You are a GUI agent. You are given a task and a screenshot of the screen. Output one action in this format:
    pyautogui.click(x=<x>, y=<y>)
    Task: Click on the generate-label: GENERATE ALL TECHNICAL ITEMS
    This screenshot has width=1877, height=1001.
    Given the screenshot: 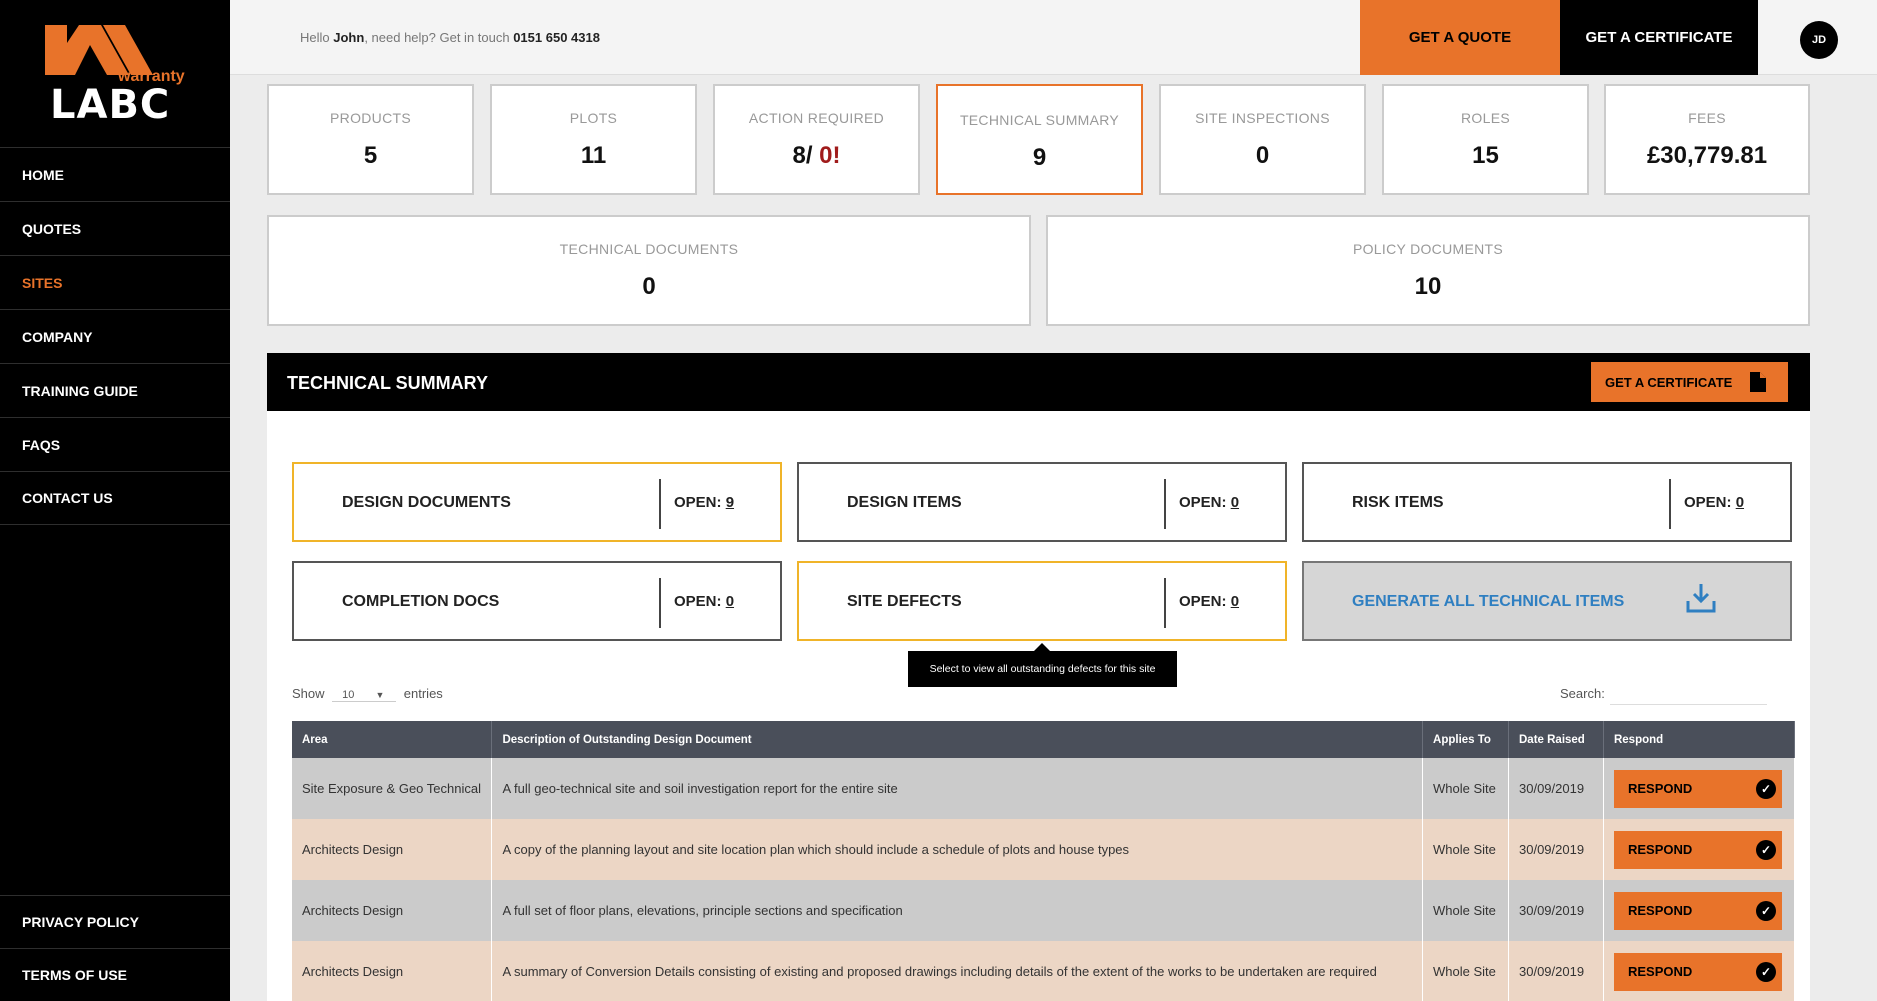 What is the action you would take?
    pyautogui.click(x=1488, y=601)
    